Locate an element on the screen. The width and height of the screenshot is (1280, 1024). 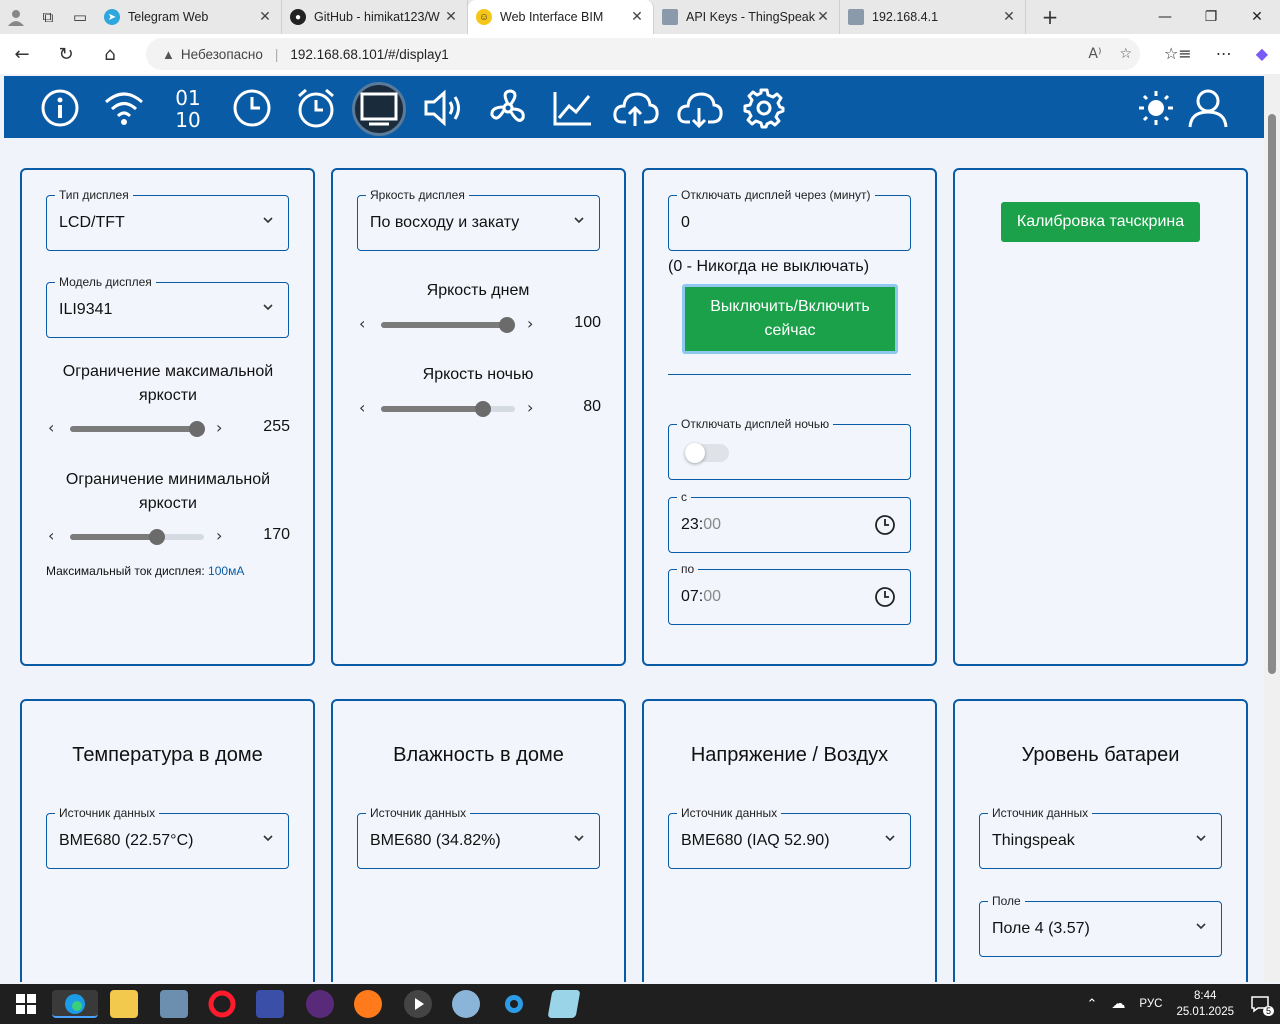
minimize-icon: — is located at coordinates (1165, 17).